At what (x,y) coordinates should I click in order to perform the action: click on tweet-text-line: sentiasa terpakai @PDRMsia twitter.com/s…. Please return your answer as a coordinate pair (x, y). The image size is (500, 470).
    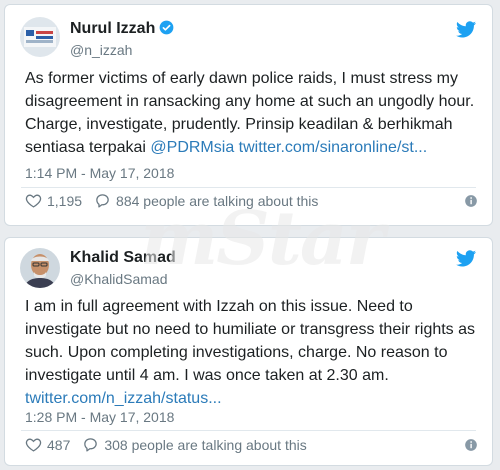
    Looking at the image, I should click on (226, 147).